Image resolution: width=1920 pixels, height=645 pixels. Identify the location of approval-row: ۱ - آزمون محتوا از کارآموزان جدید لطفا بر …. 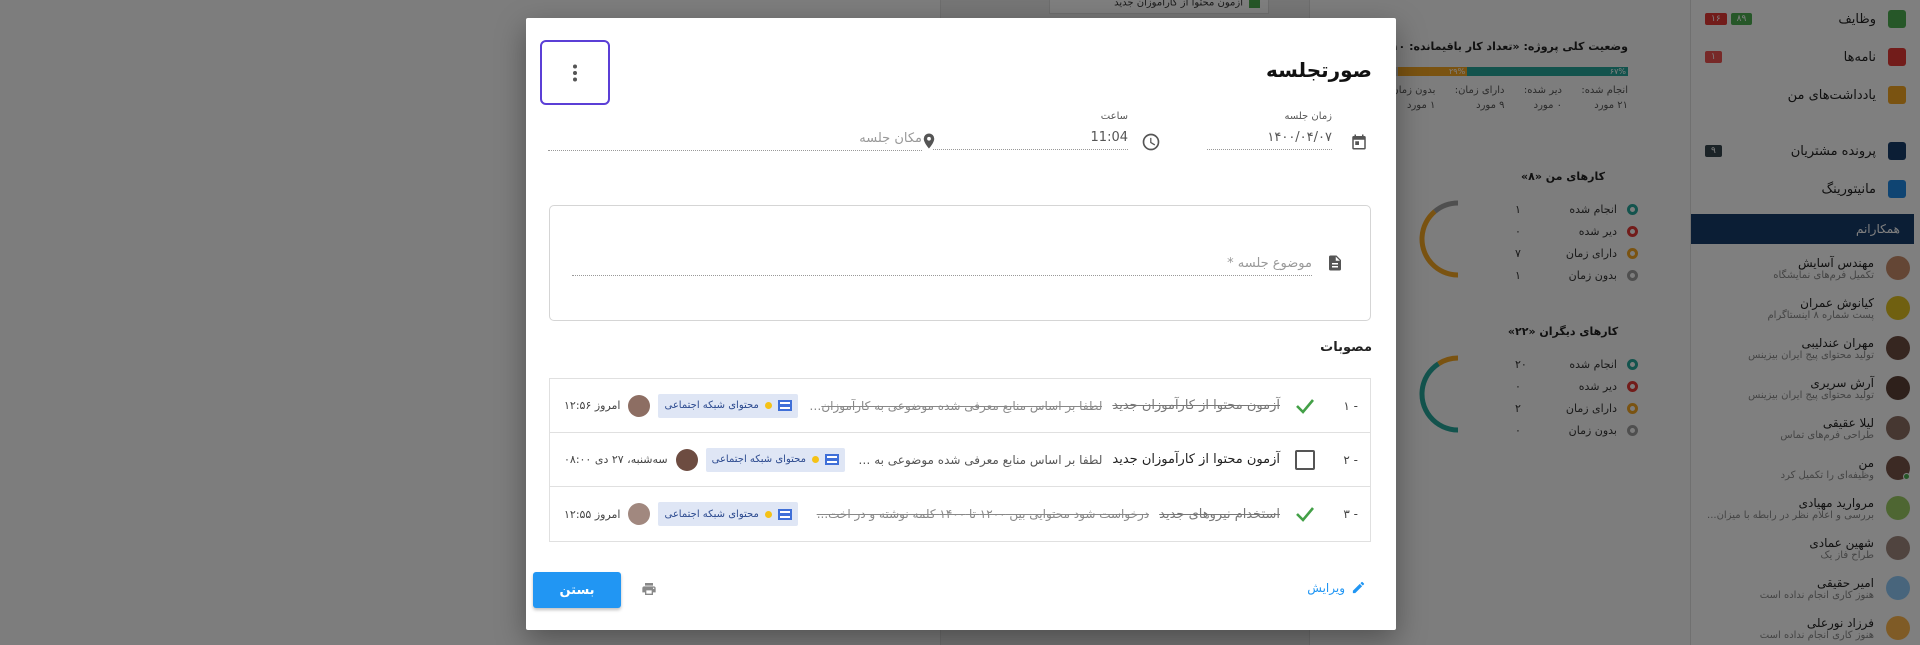
(960, 406).